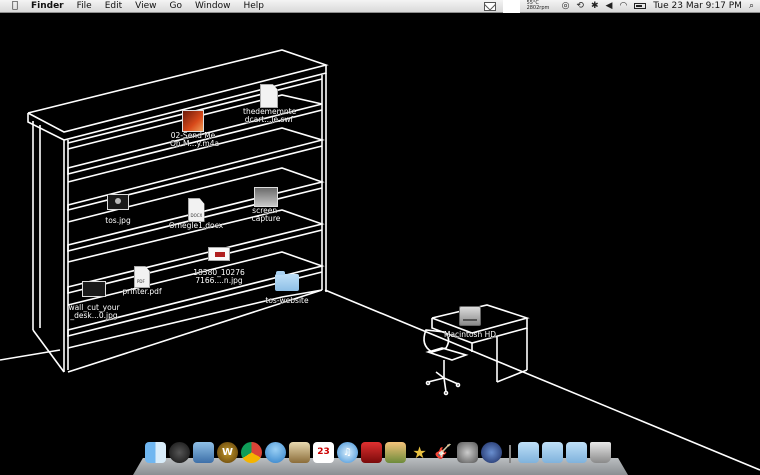 The image size is (760, 475). I want to click on file-label: thedememnte dcart...le.swf, so click(270, 115).